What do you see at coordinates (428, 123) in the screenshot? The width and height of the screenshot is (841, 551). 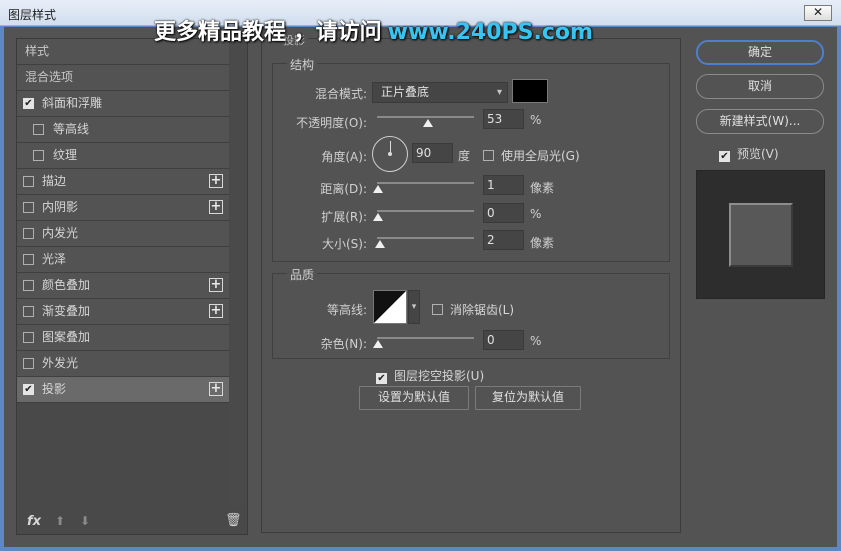 I see `opacity-slider-thumb` at bounding box center [428, 123].